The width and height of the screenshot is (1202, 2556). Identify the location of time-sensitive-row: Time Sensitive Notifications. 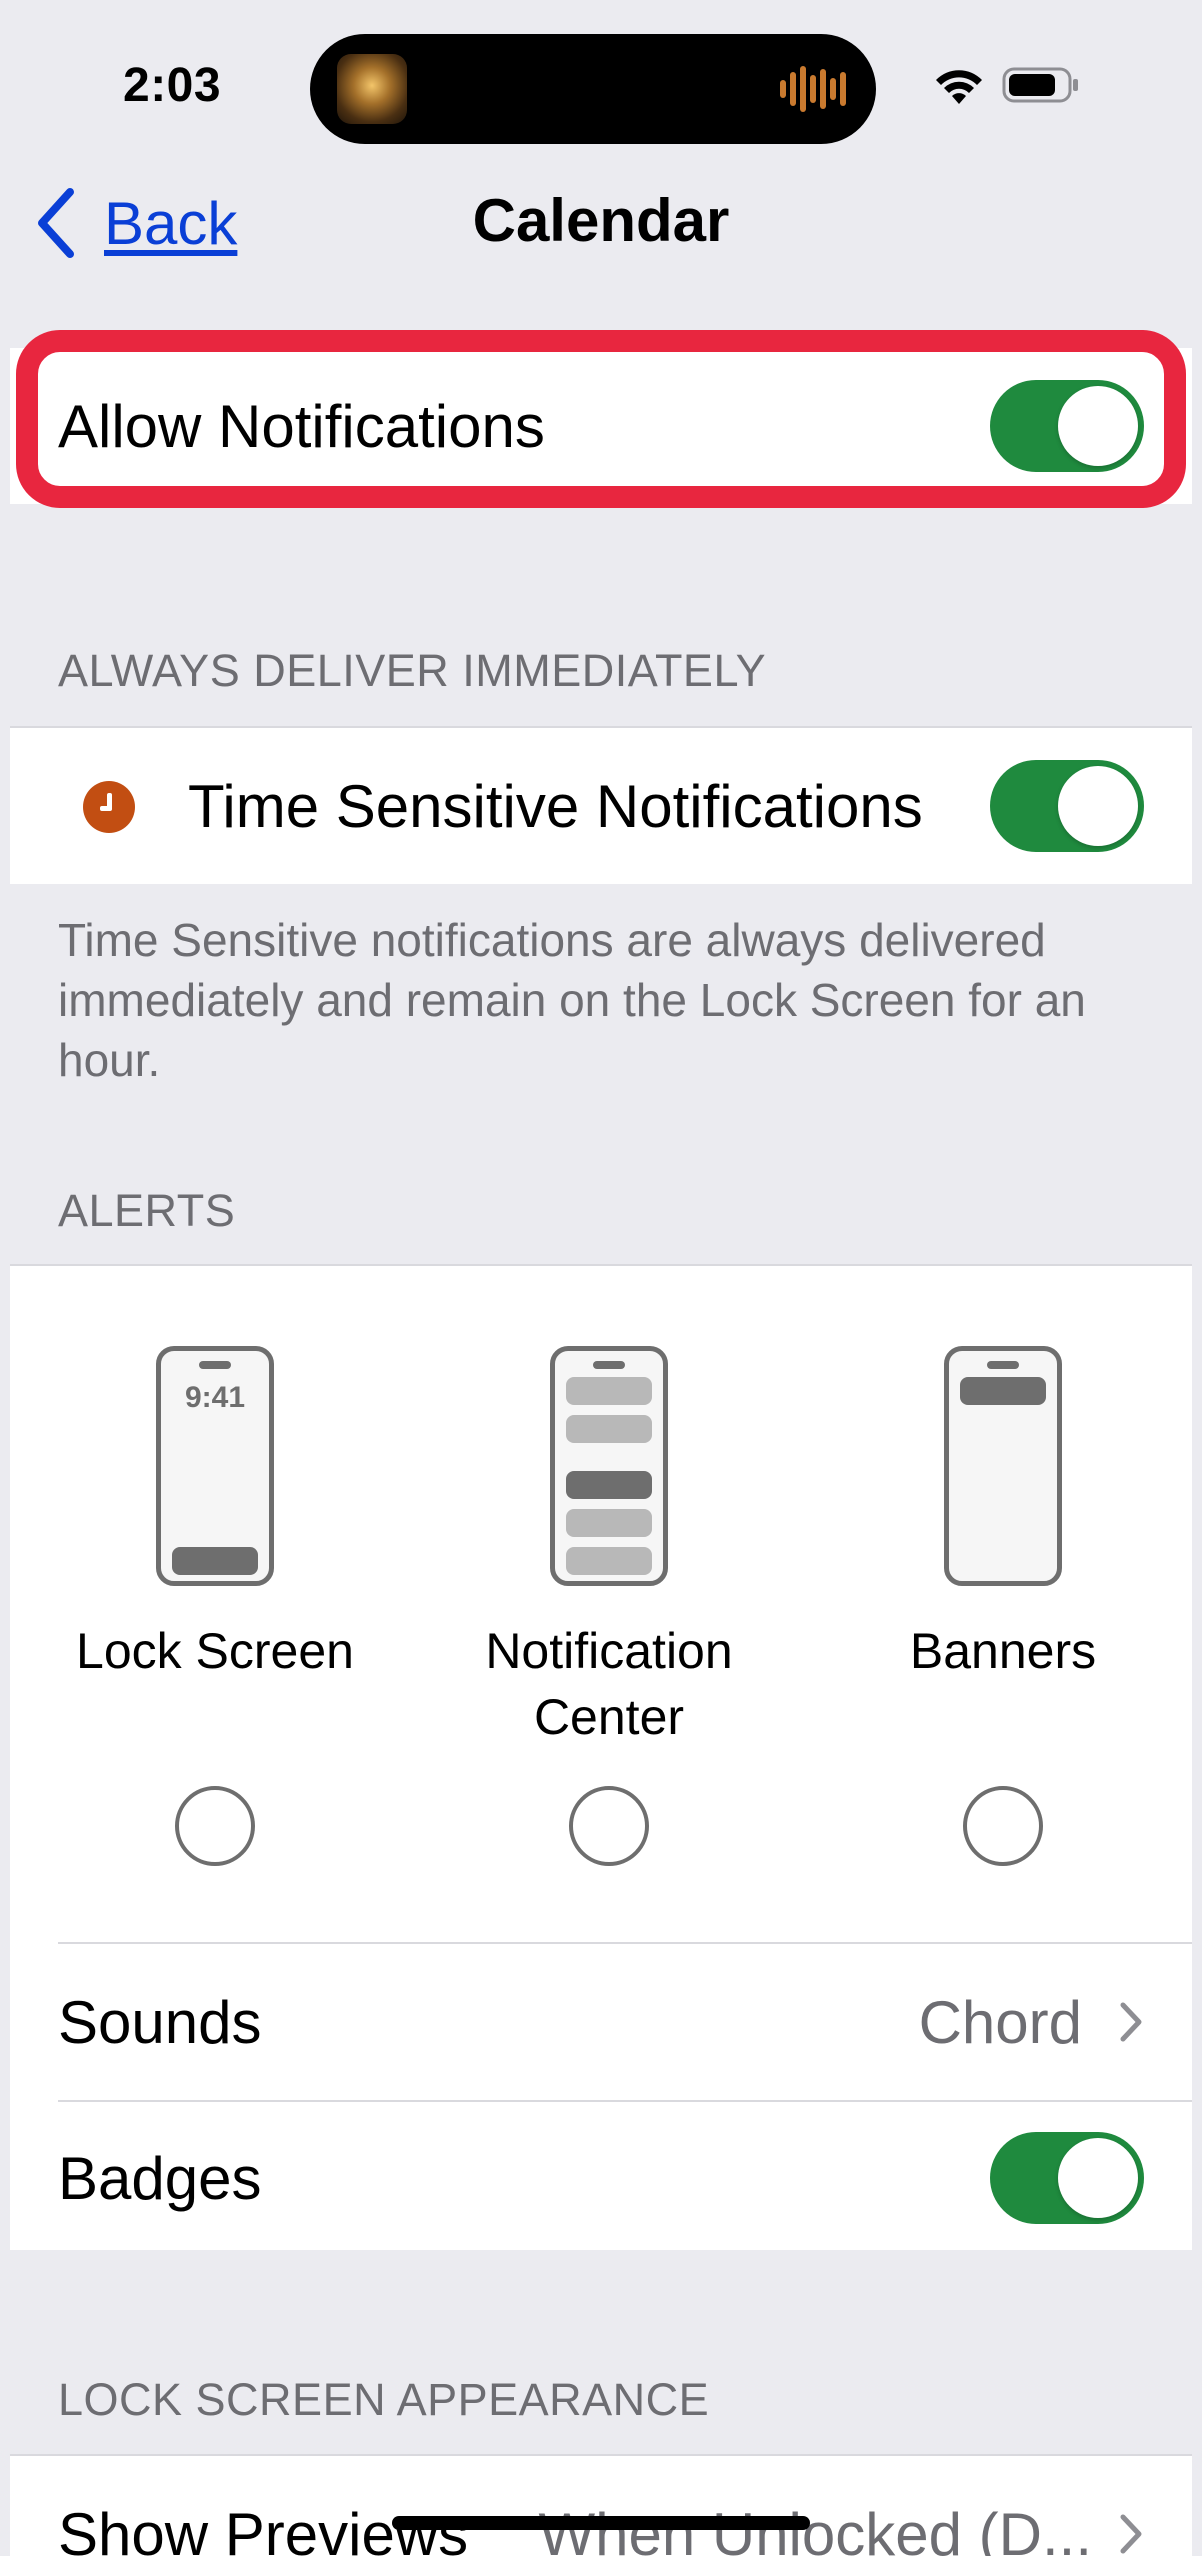
(601, 806).